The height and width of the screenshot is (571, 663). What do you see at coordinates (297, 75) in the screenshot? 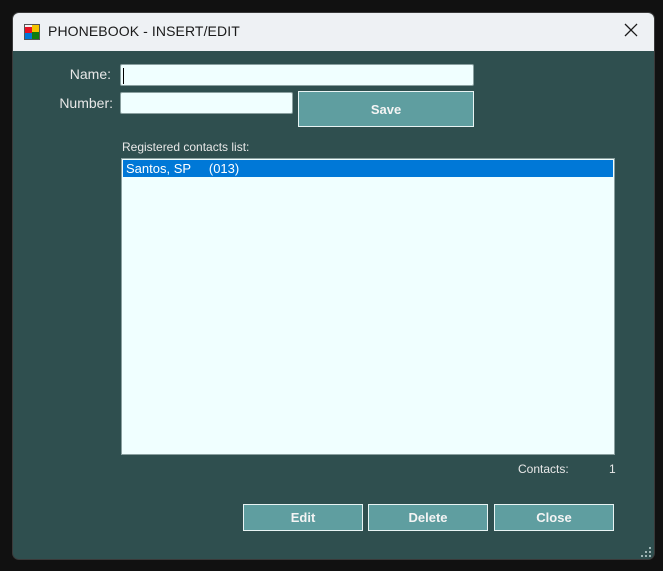
I see `name-input` at bounding box center [297, 75].